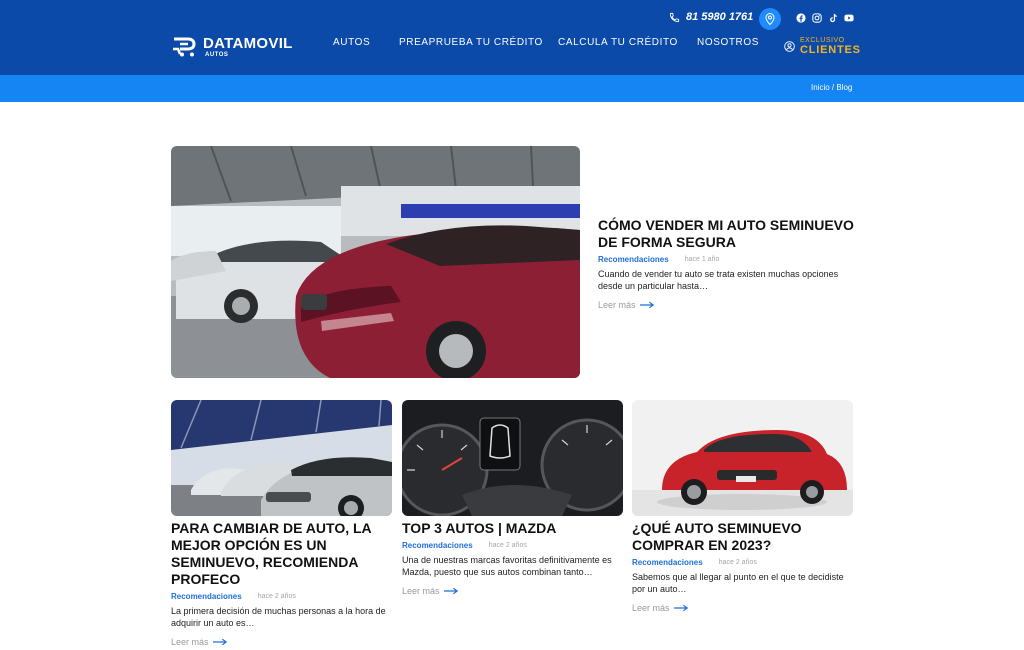 Image resolution: width=1024 pixels, height=650 pixels. Describe the element at coordinates (817, 18) in the screenshot. I see `instagram-icon` at that location.